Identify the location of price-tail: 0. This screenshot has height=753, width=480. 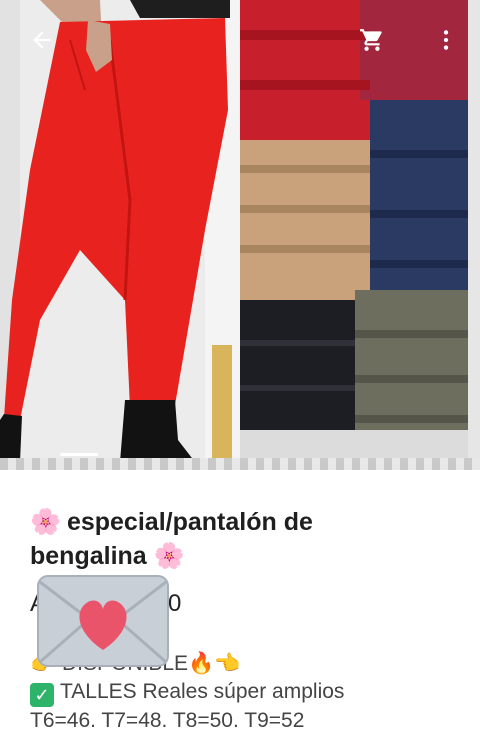
(175, 603).